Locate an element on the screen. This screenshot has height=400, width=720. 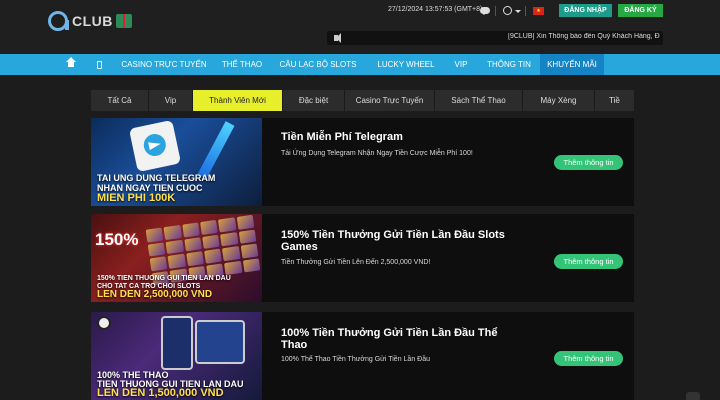
logo-nine-icon is located at coordinates (58, 21).